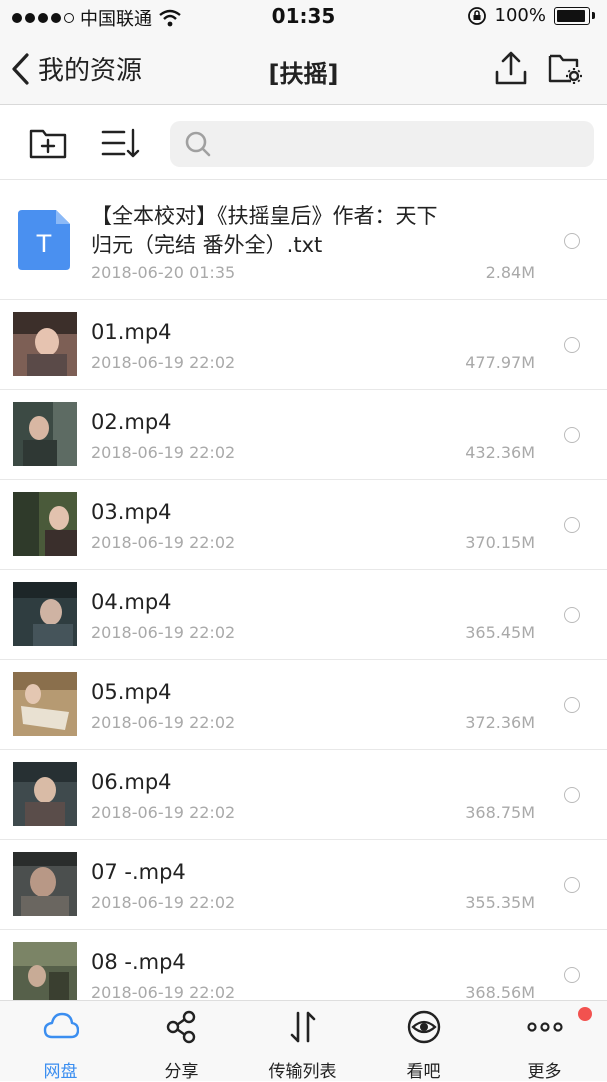 The image size is (607, 1082). What do you see at coordinates (303, 705) in the screenshot?
I see `file-row: 05.mp4 2018-06-19 22:02 372.36M` at bounding box center [303, 705].